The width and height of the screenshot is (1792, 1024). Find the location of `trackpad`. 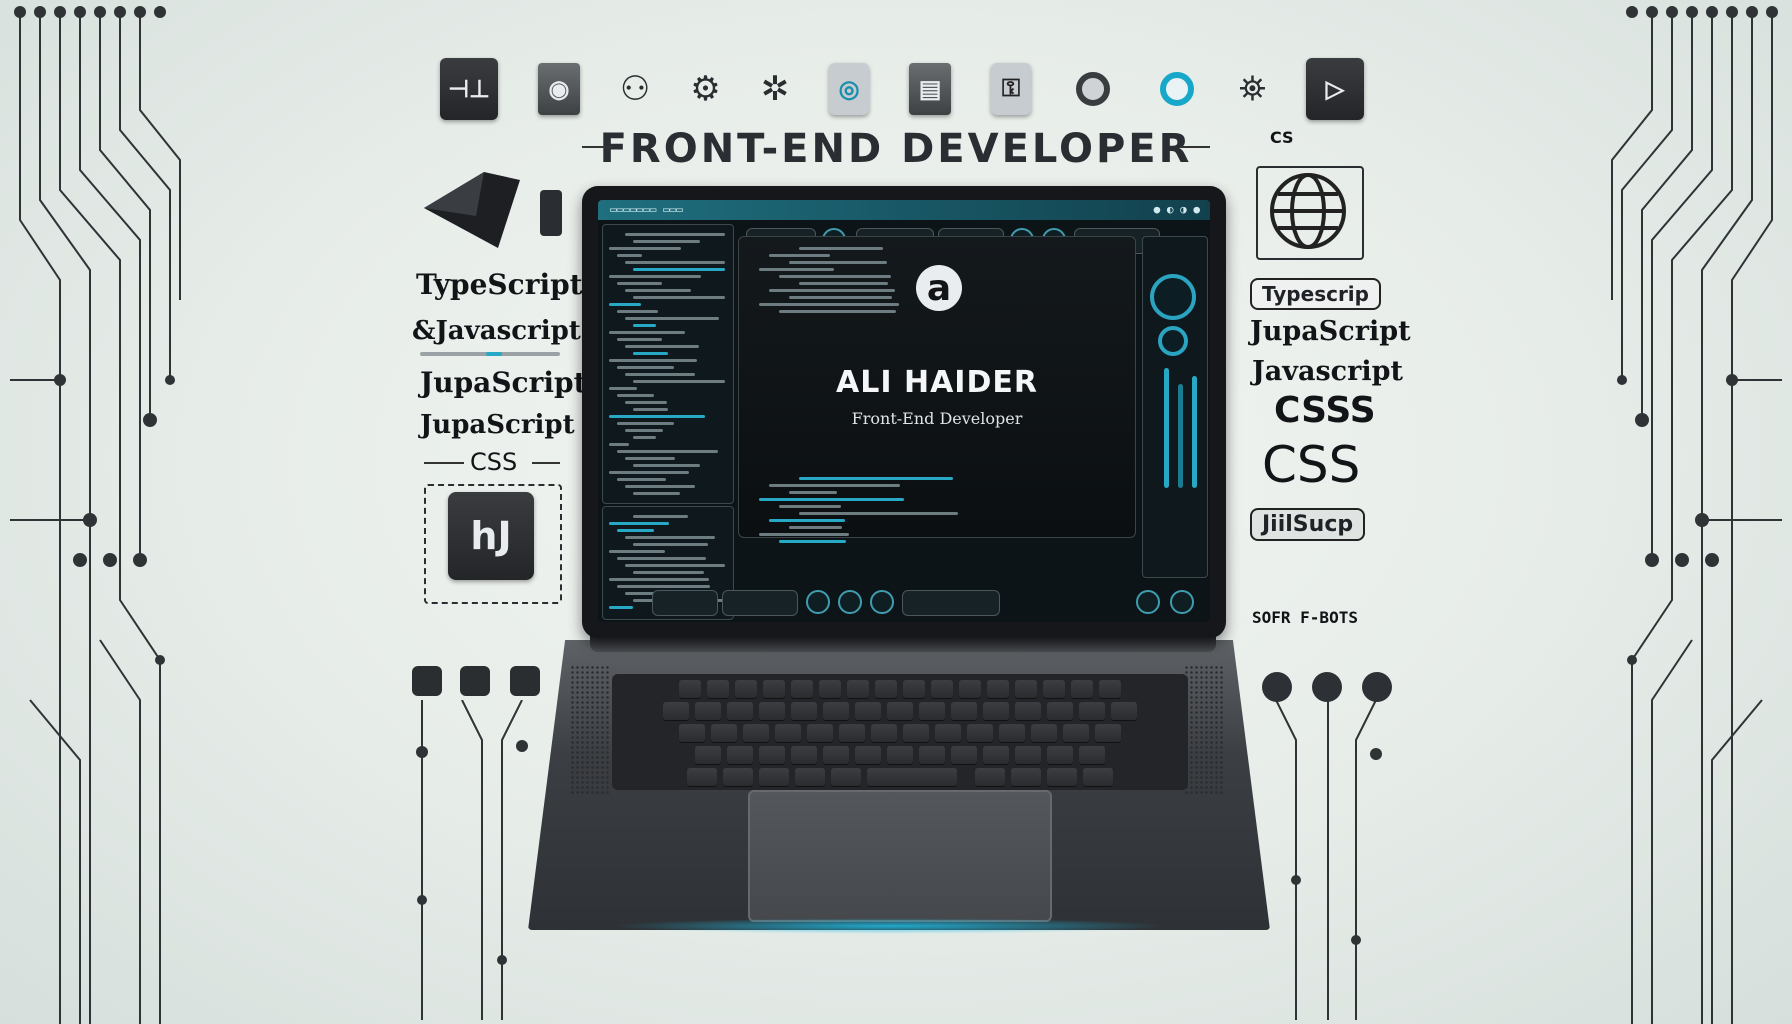

trackpad is located at coordinates (900, 856).